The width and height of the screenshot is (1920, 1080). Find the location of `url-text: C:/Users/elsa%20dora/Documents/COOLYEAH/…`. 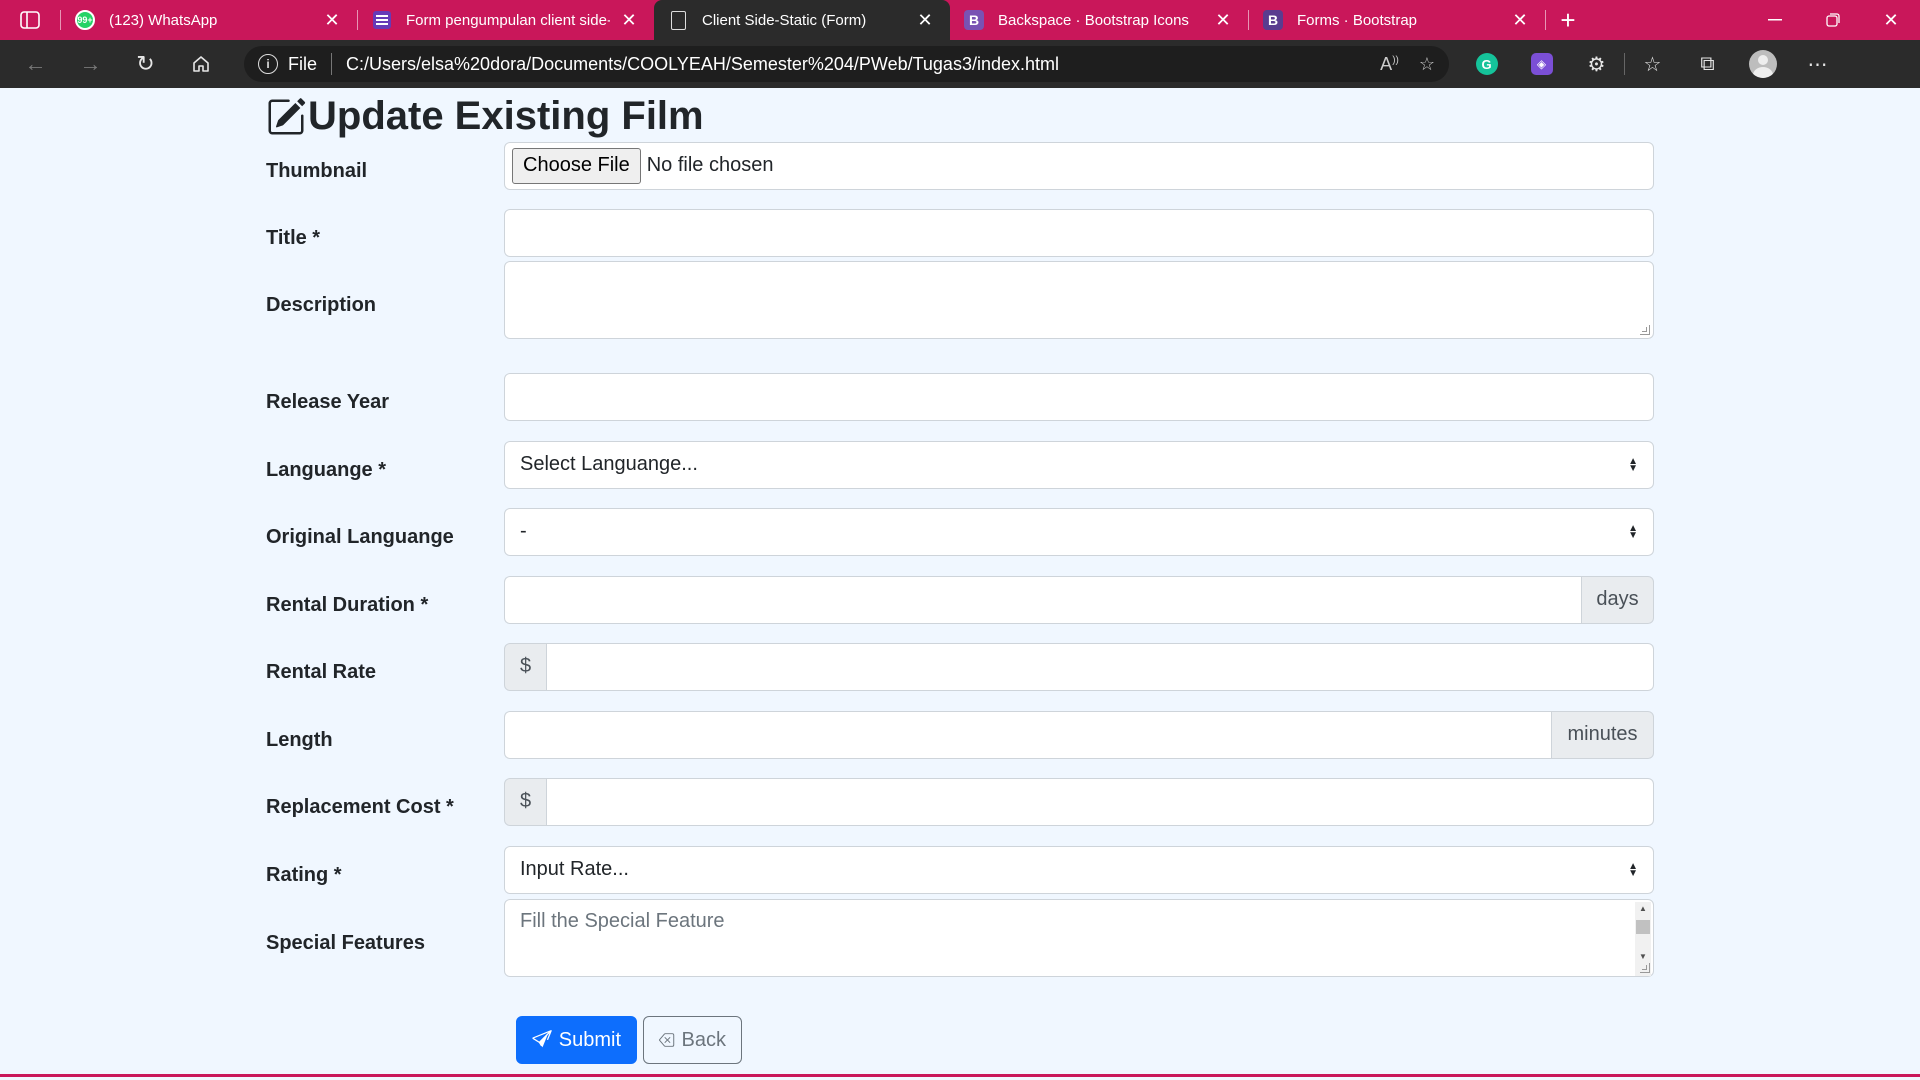

url-text: C:/Users/elsa%20dora/Documents/COOLYEAH/… is located at coordinates (858, 64).